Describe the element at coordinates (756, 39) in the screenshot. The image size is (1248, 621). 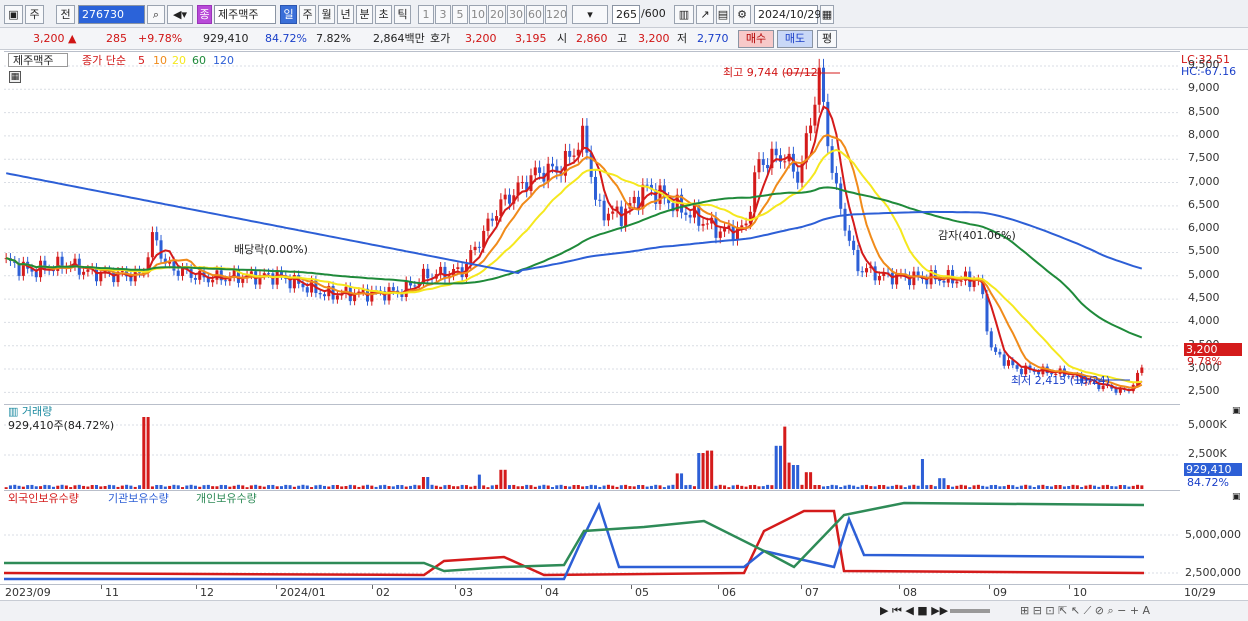
I see `buy-button: 매수` at that location.